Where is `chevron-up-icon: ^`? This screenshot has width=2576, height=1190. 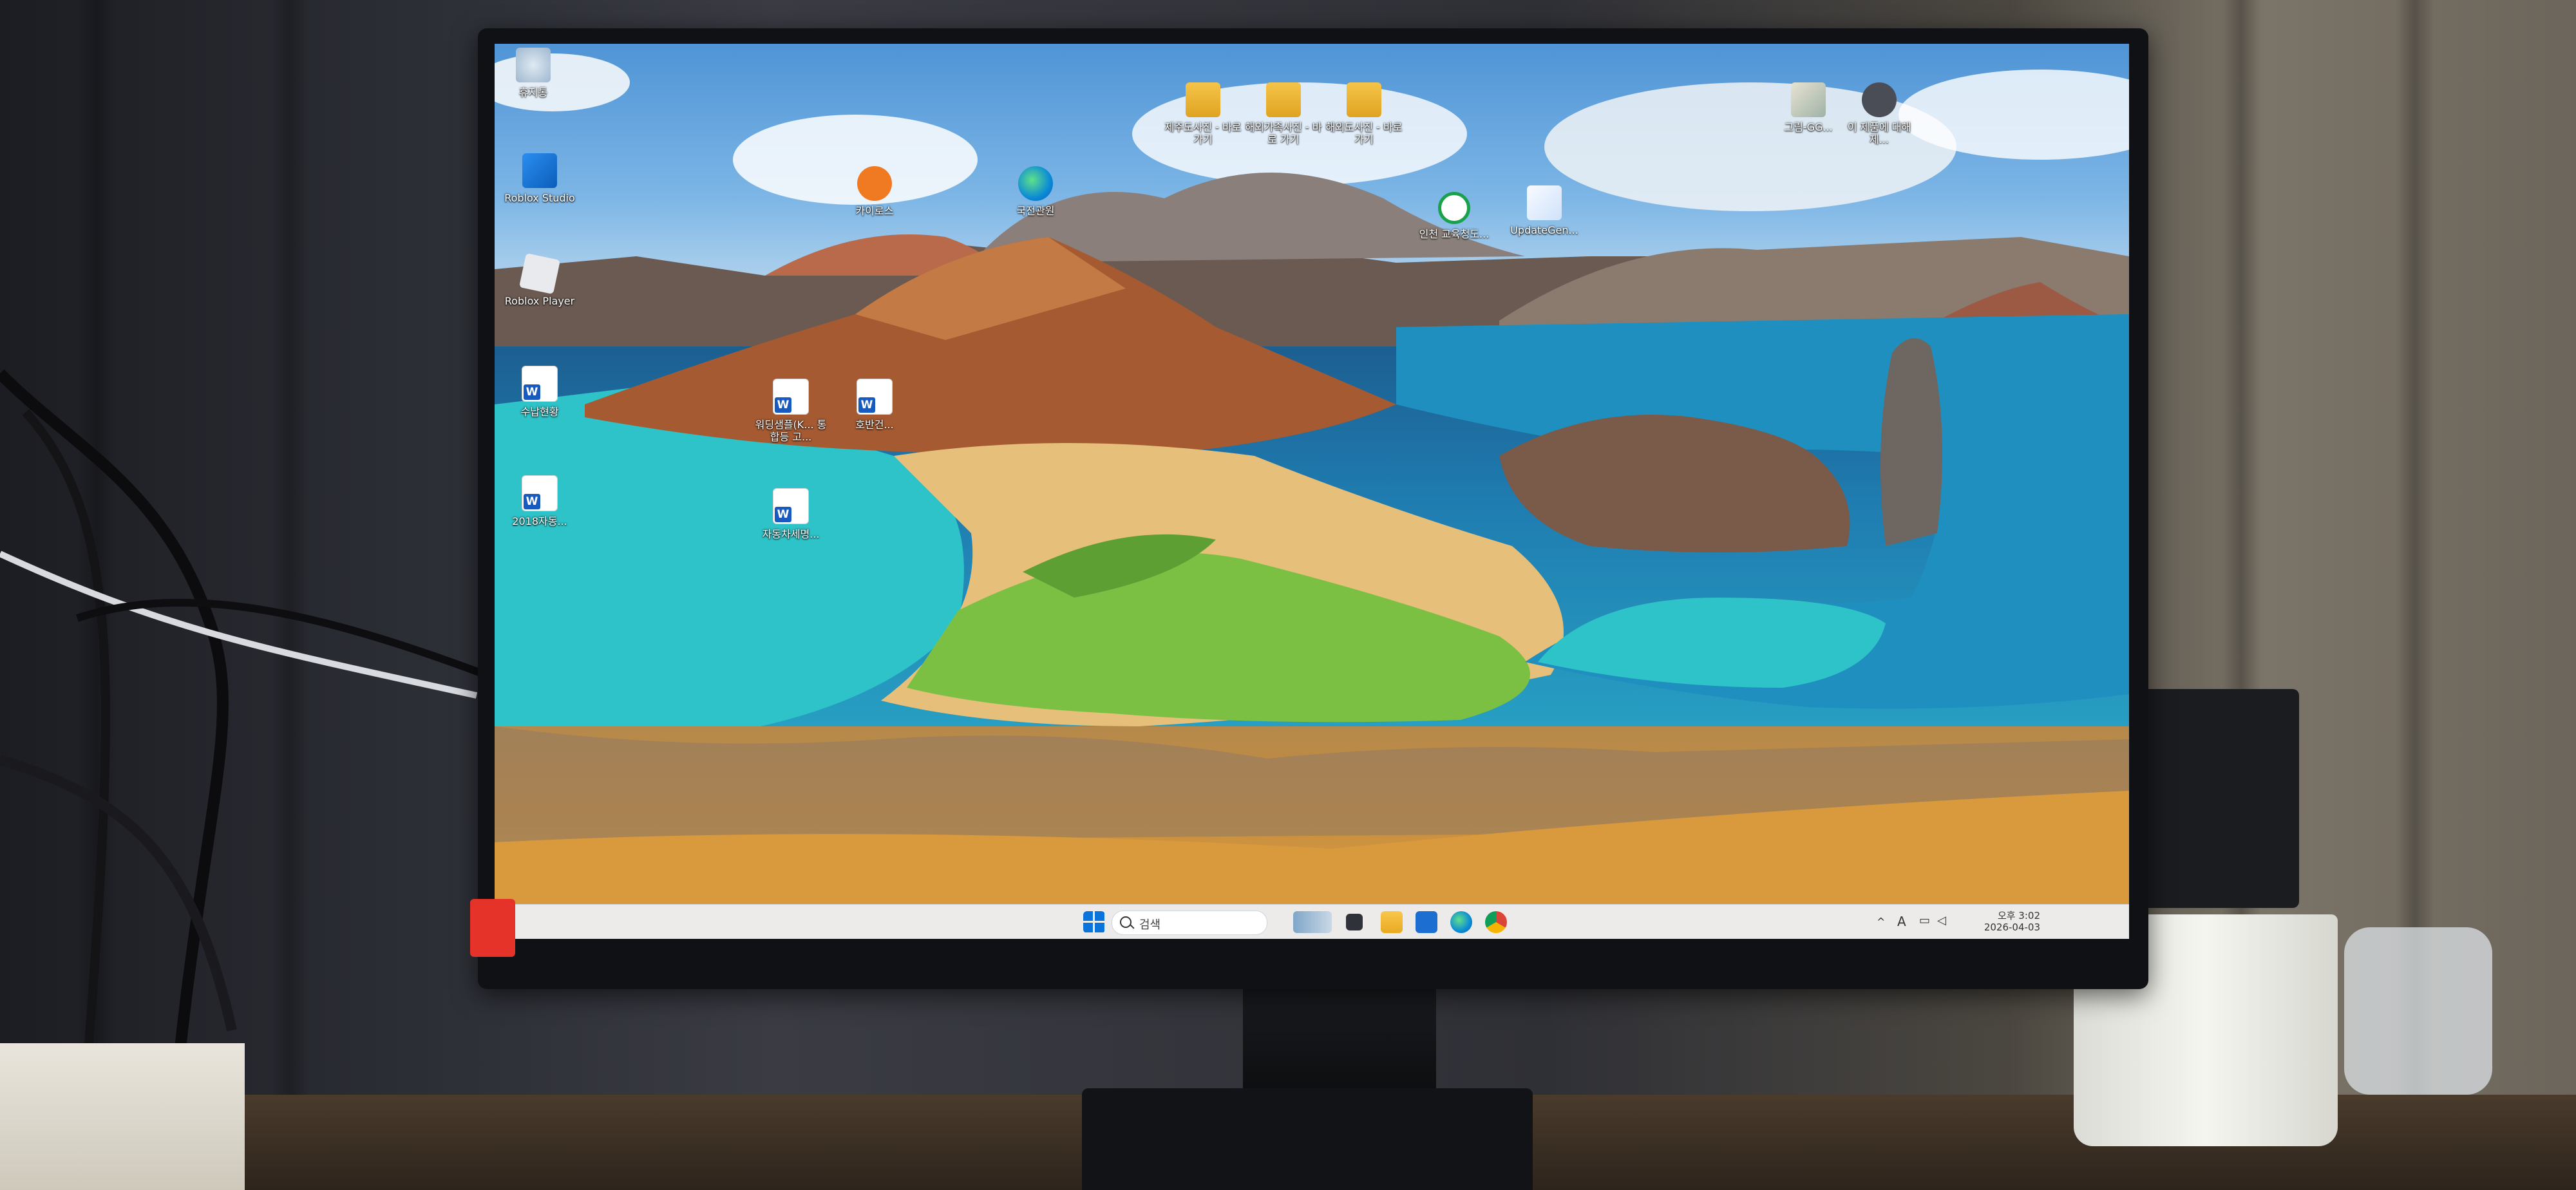
chevron-up-icon: ^ is located at coordinates (1881, 922).